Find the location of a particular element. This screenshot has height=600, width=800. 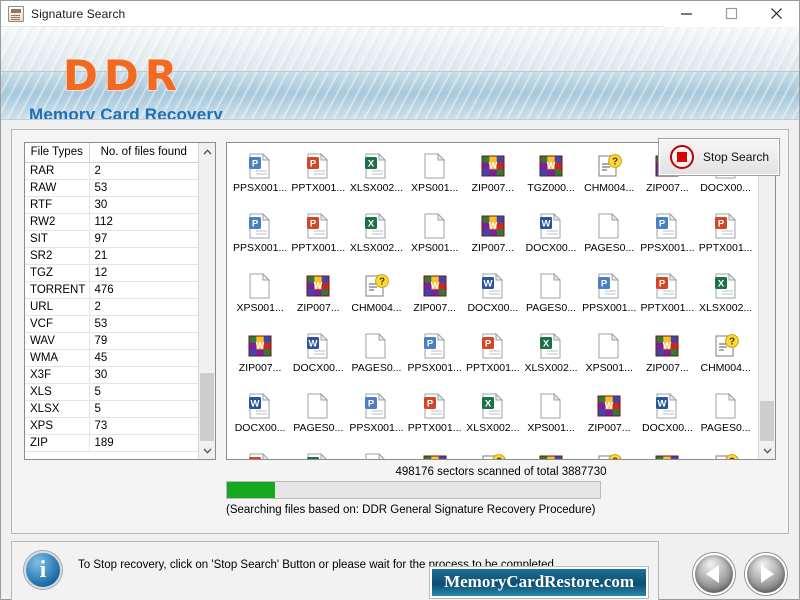

table-row: XPS 73 is located at coordinates (111, 426).